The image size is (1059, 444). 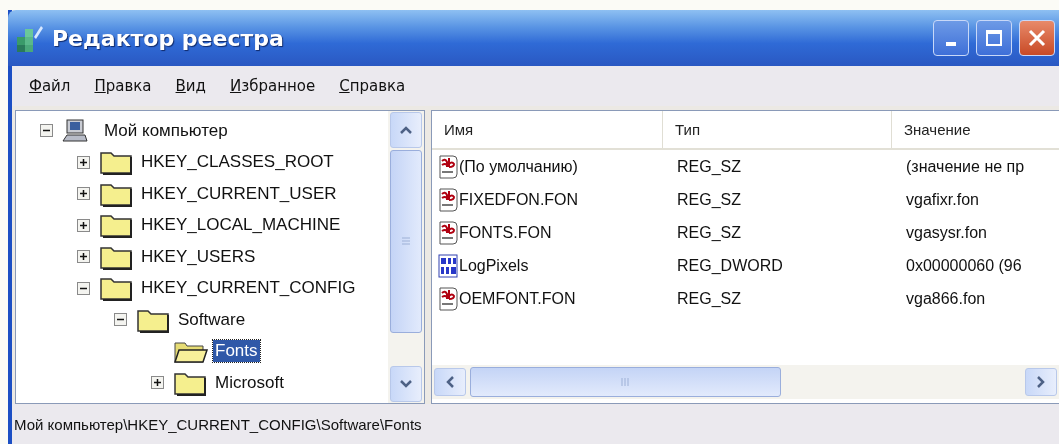 What do you see at coordinates (198, 256) in the screenshot?
I see `tree-item: HKEY_USERS` at bounding box center [198, 256].